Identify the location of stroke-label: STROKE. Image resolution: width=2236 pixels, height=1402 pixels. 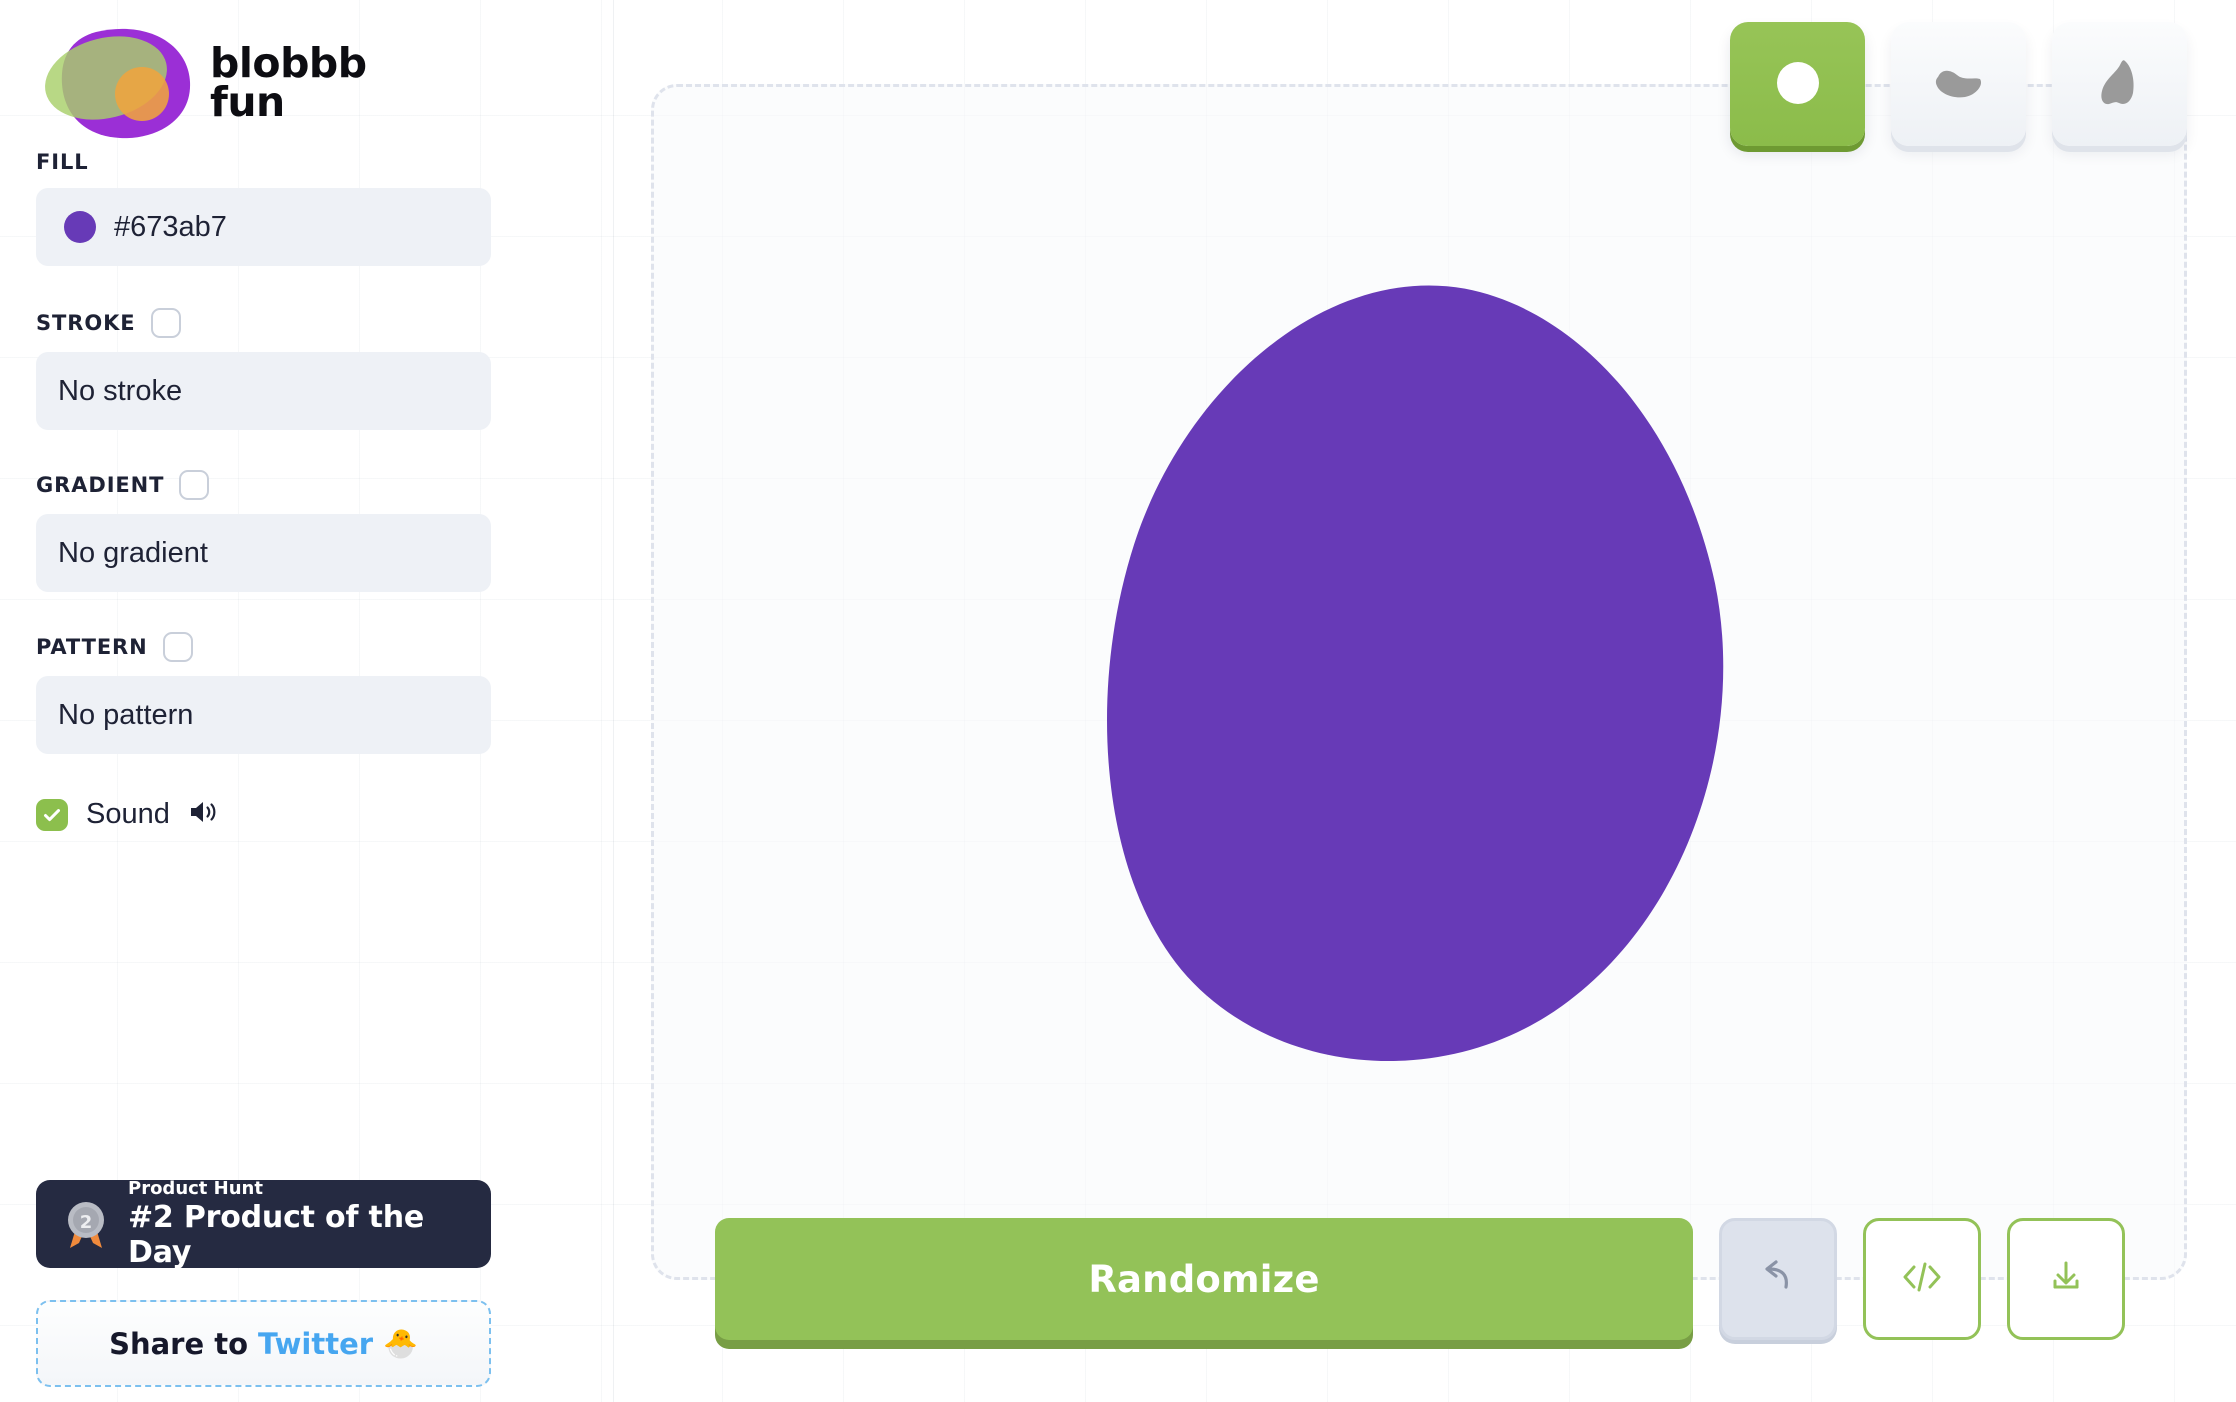
(324, 323).